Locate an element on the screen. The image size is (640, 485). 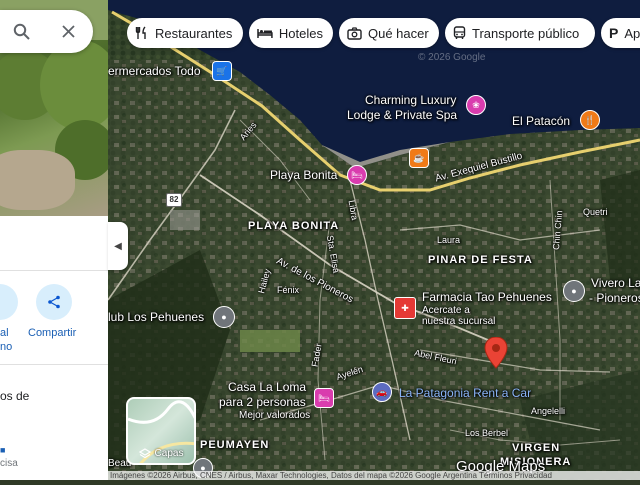
street-label-laura: Laura is located at coordinates (449, 240).